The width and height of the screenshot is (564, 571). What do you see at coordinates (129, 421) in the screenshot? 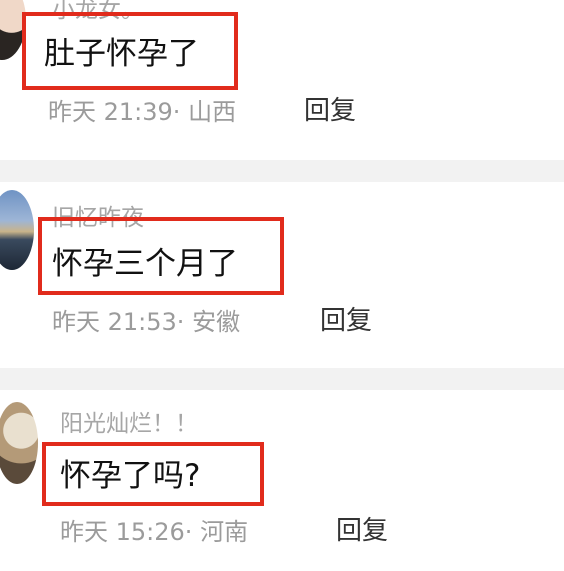
I see `comment-username: 阳光灿烂！！` at bounding box center [129, 421].